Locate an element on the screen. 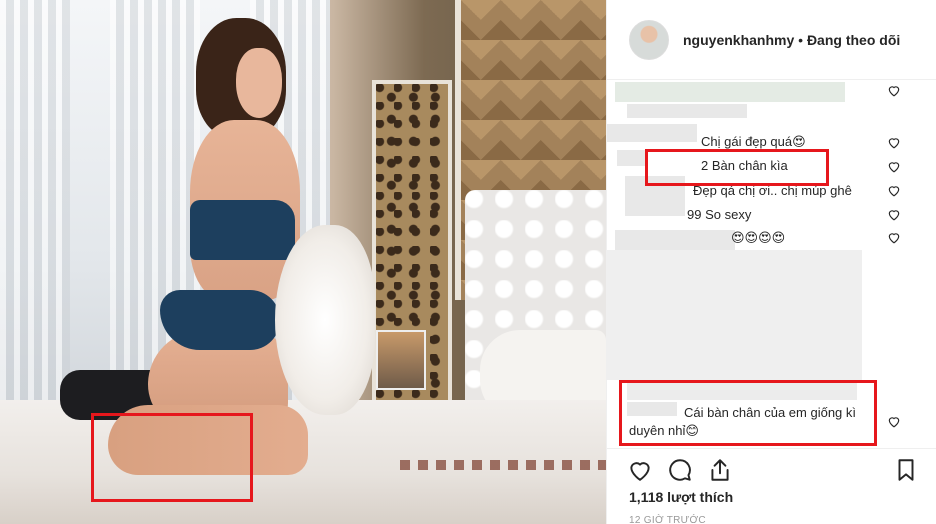  header-text: nguyenkhanhmy • Đang theo dõi is located at coordinates (791, 40).